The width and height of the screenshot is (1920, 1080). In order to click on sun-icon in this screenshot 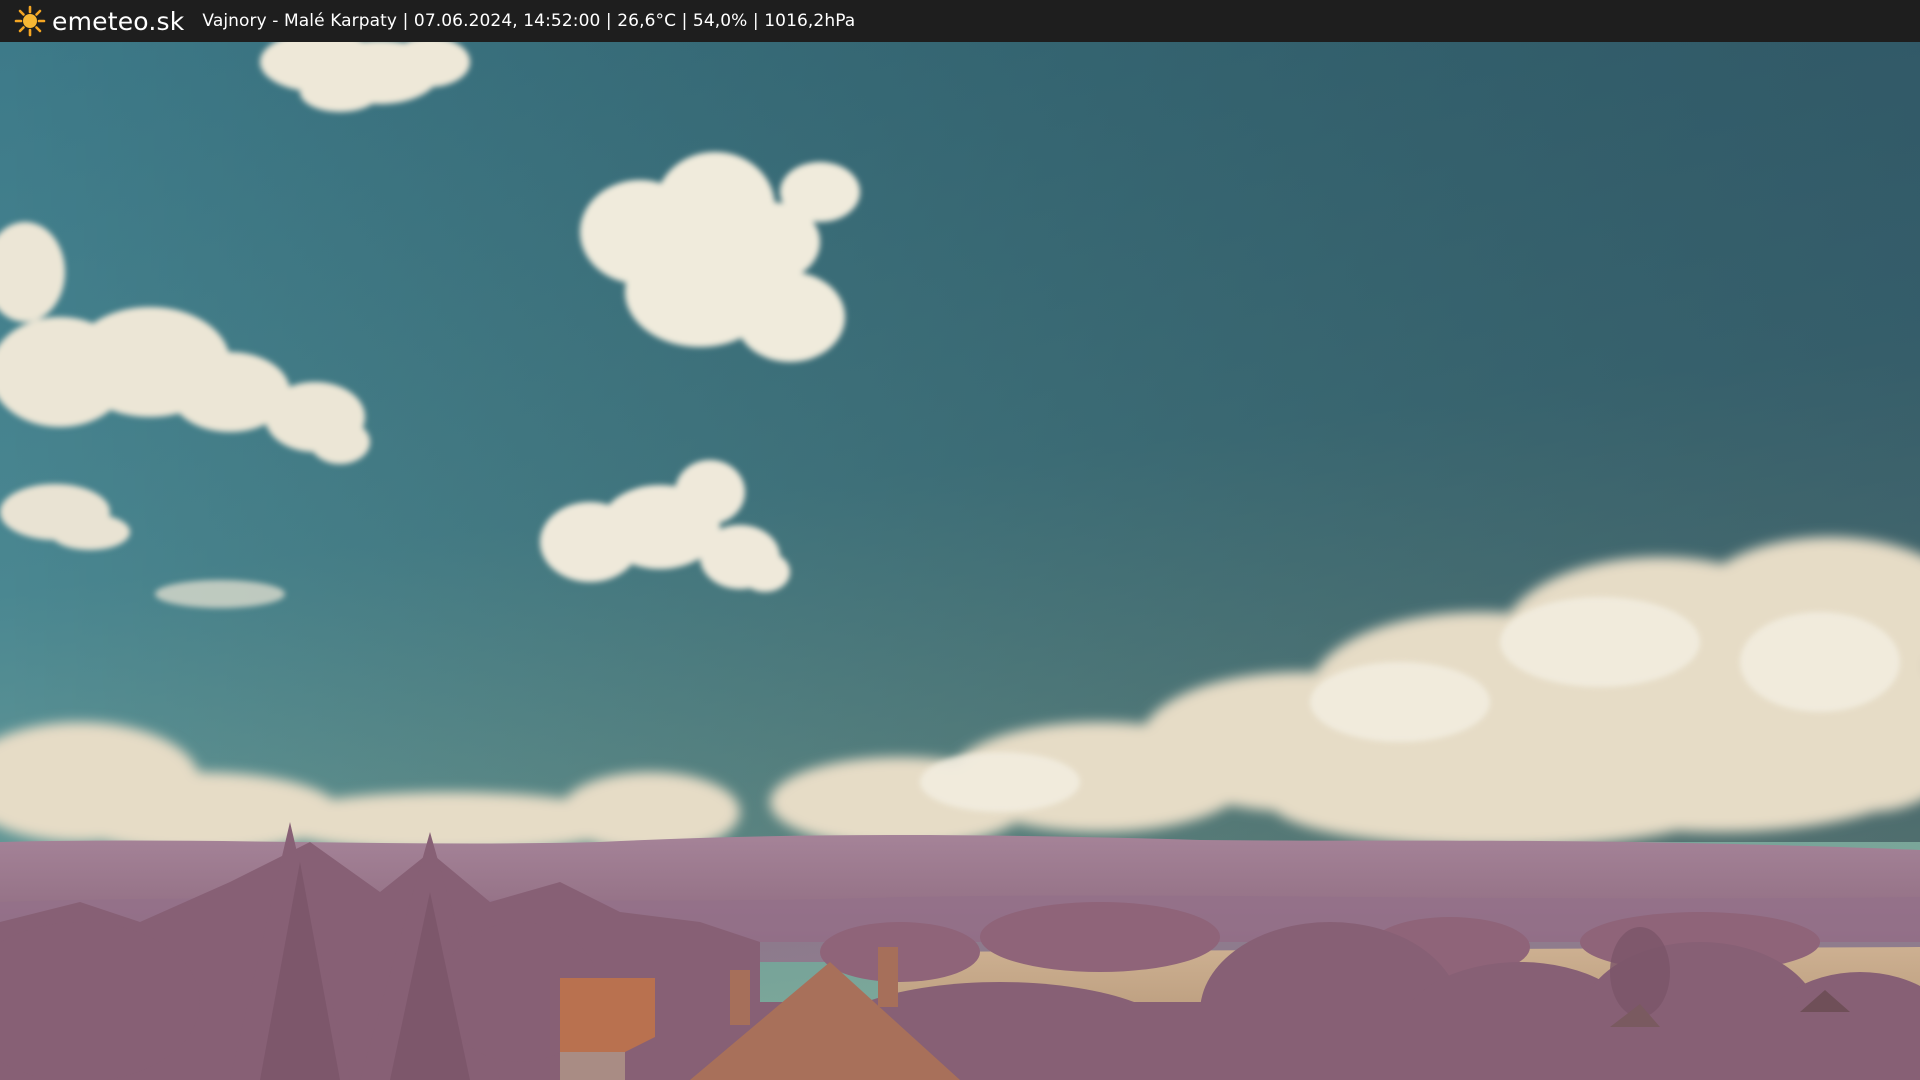, I will do `click(30, 21)`.